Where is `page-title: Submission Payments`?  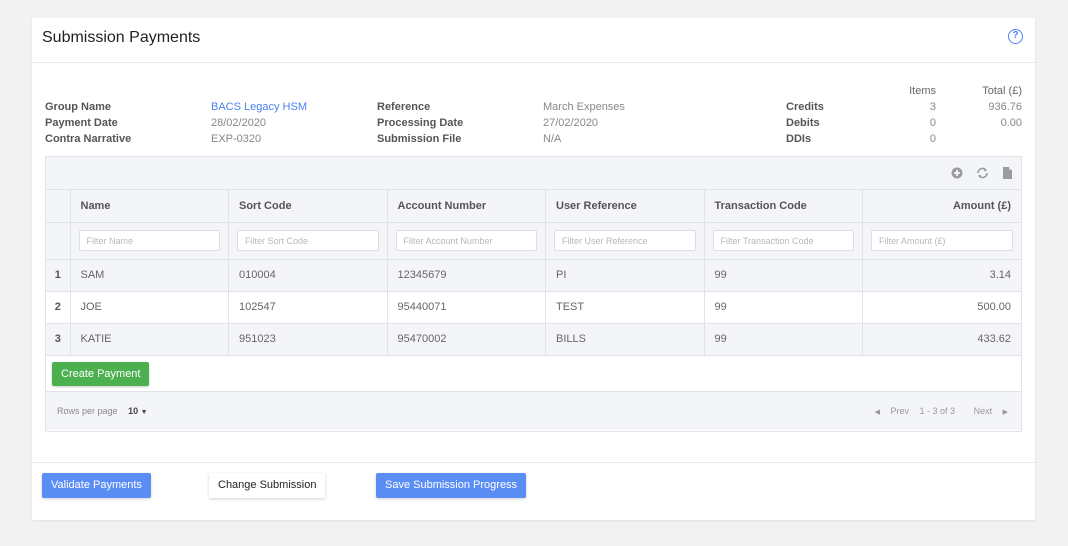 page-title: Submission Payments is located at coordinates (121, 37).